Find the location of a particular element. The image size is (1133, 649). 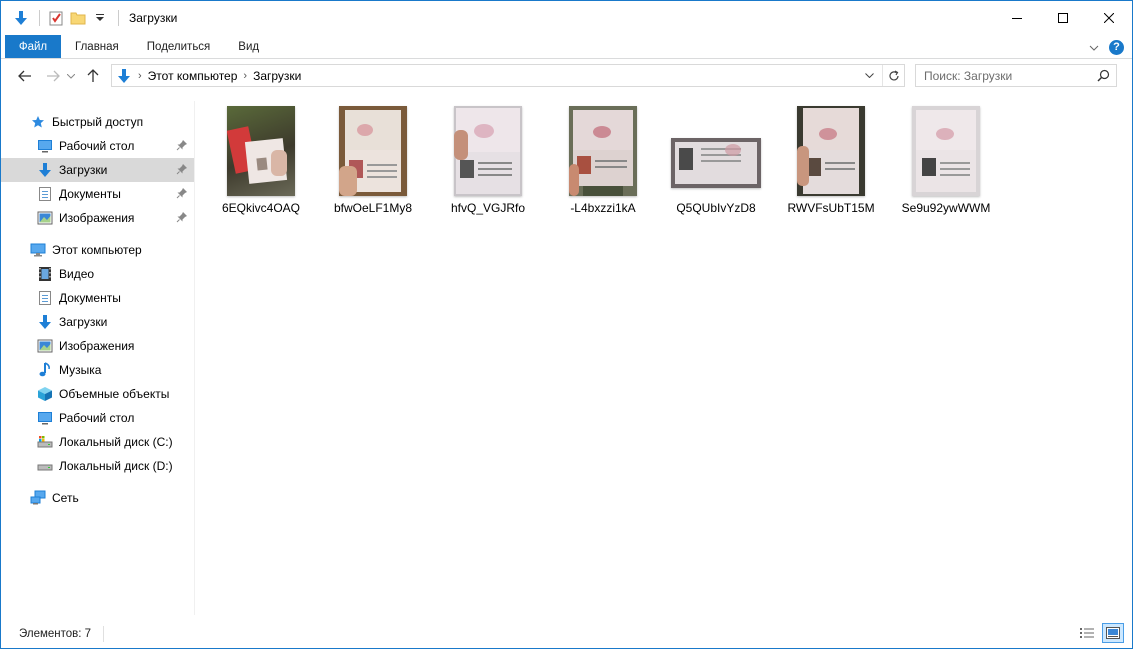

file-name: -L4bxzzi1kA is located at coordinates (603, 208).